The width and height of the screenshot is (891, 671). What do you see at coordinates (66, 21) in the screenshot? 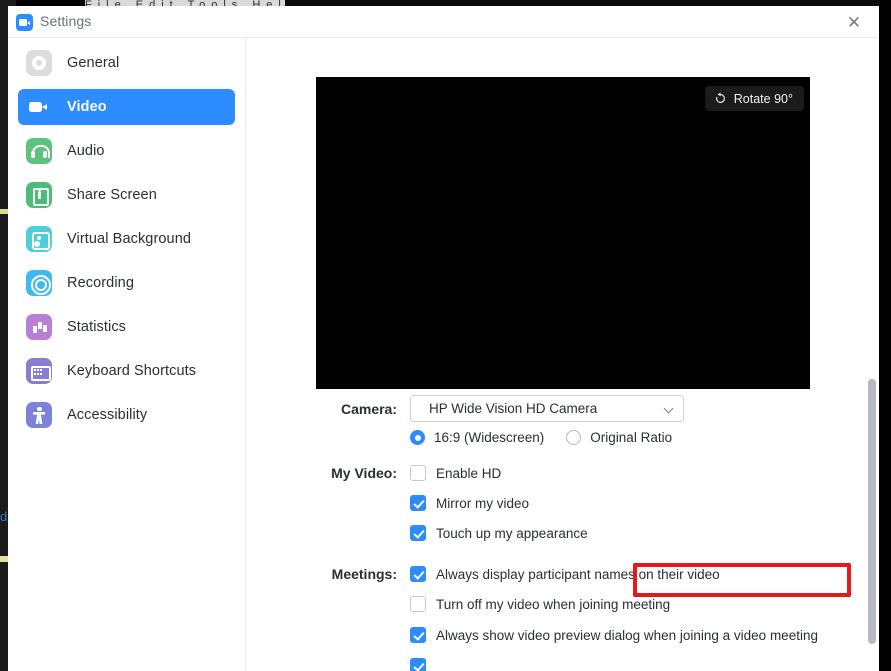
I see `window-title: Settings` at bounding box center [66, 21].